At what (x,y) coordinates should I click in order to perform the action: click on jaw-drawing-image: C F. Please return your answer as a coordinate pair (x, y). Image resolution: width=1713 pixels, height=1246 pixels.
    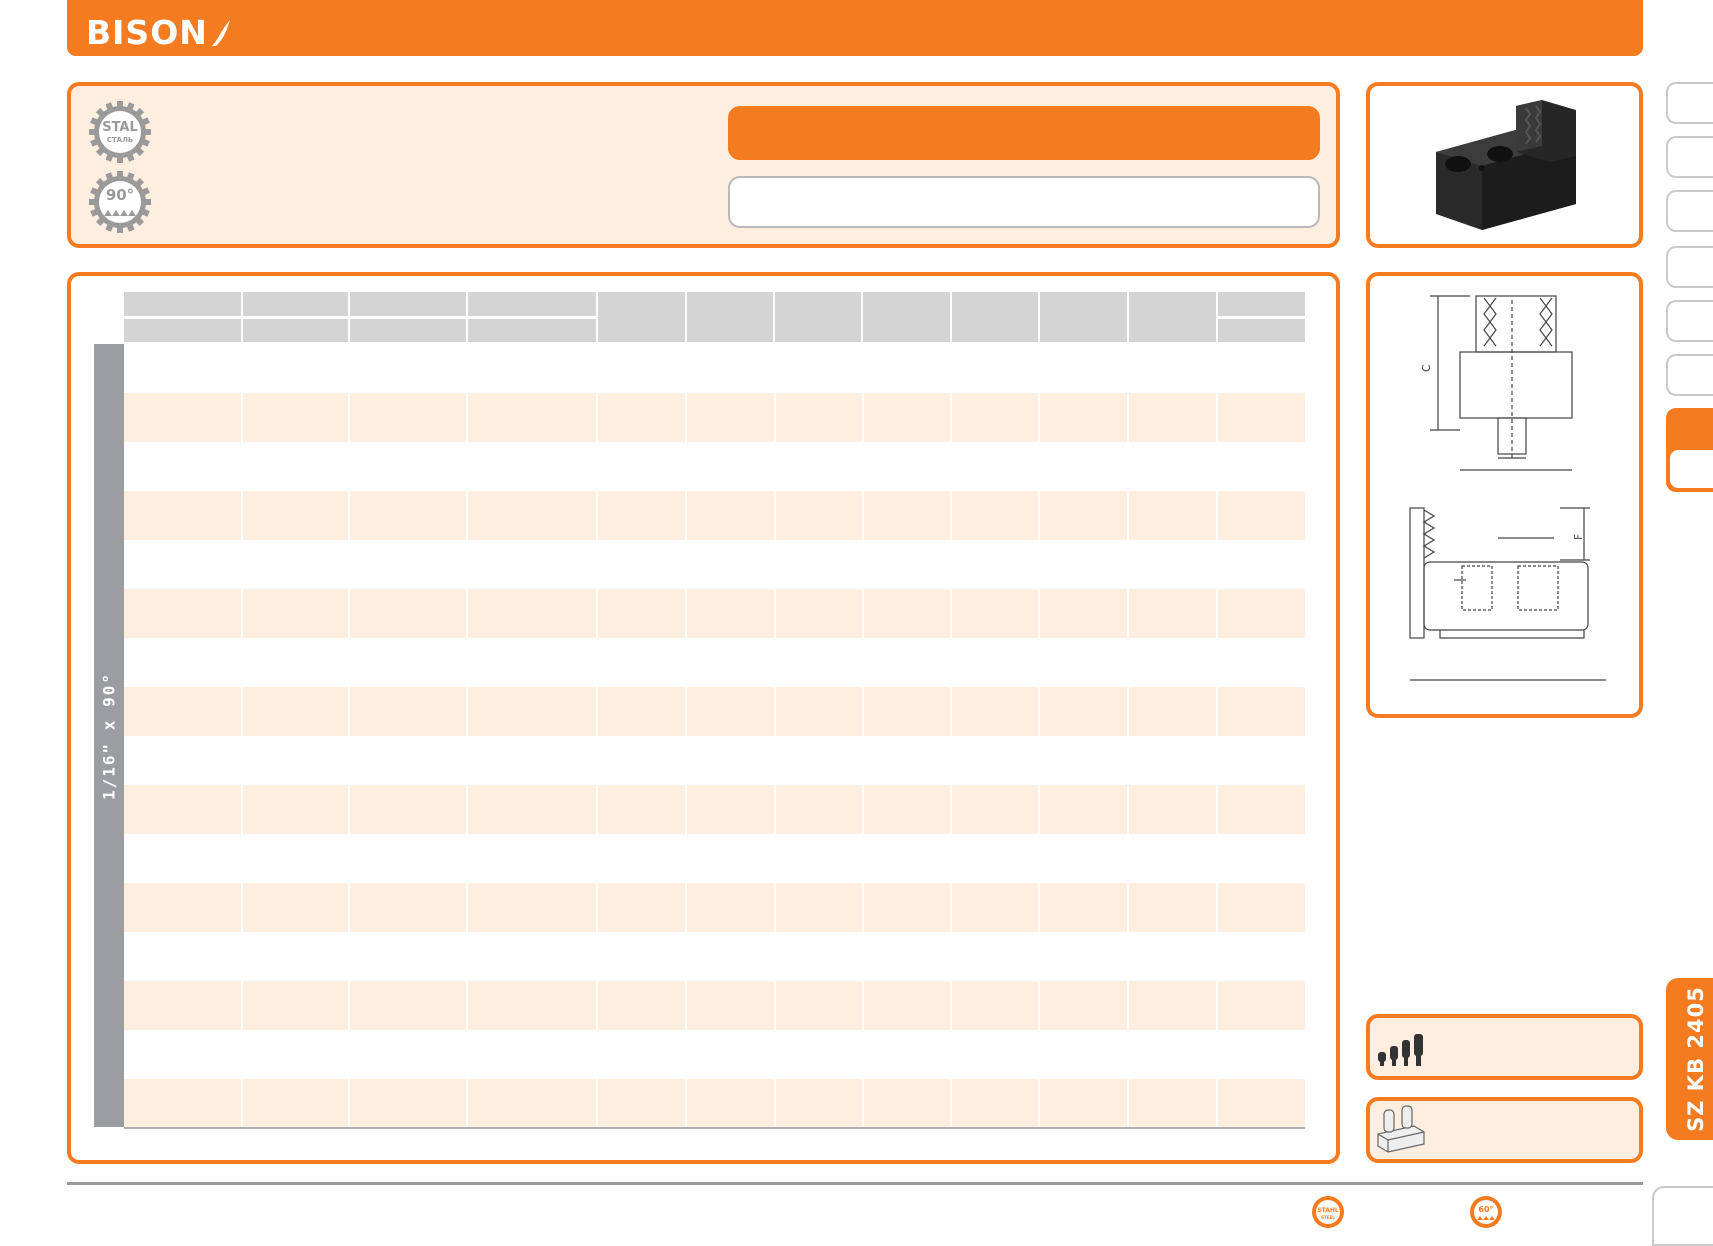
    Looking at the image, I should click on (1507, 488).